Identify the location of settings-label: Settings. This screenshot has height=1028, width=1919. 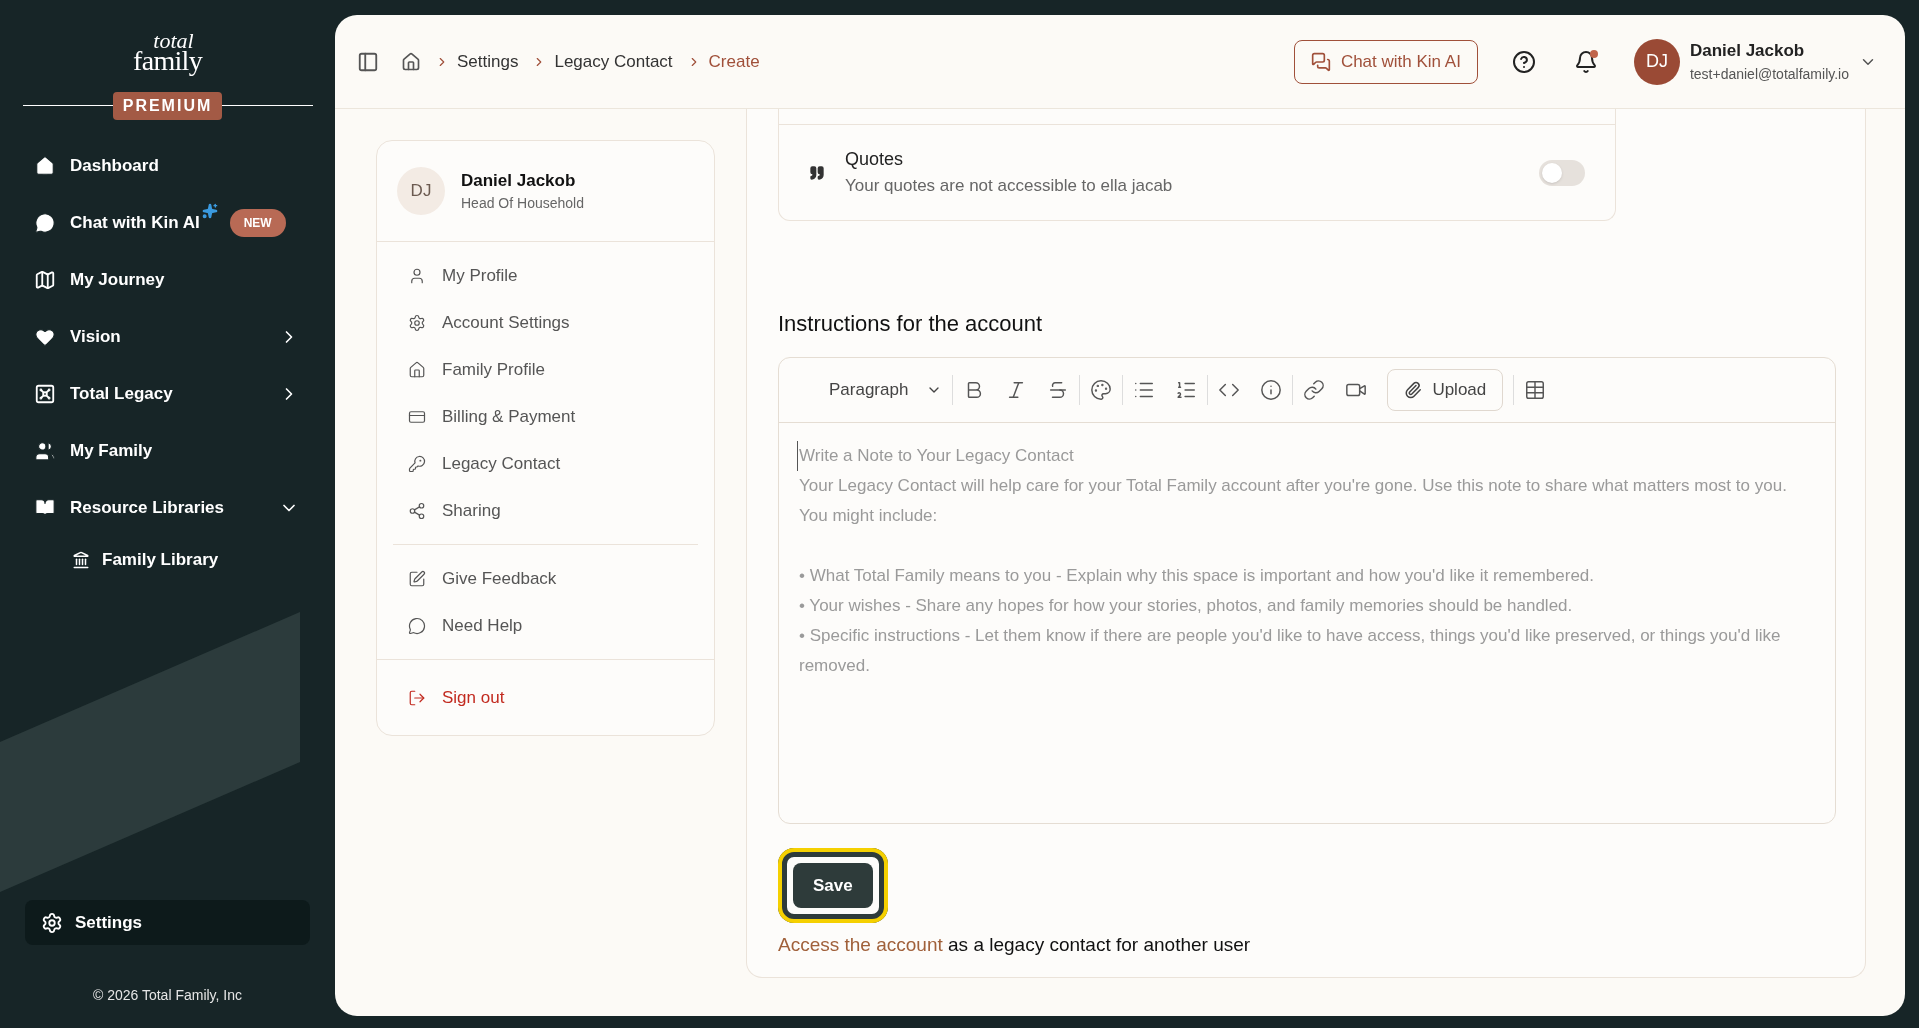
(109, 922).